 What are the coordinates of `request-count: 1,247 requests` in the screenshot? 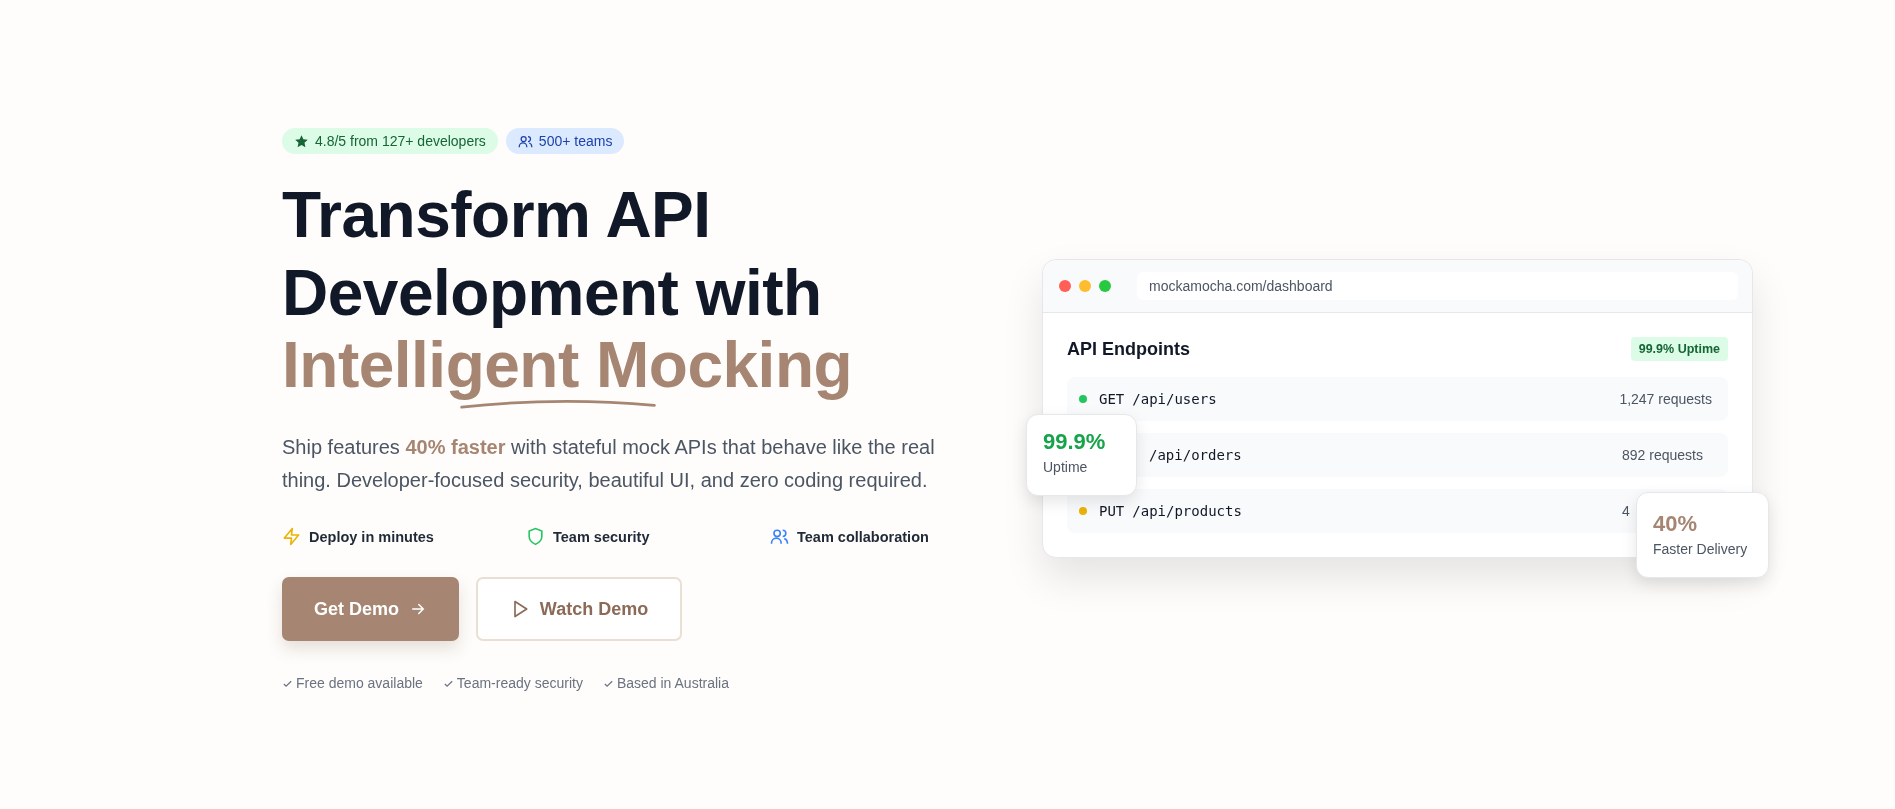 It's located at (1665, 399).